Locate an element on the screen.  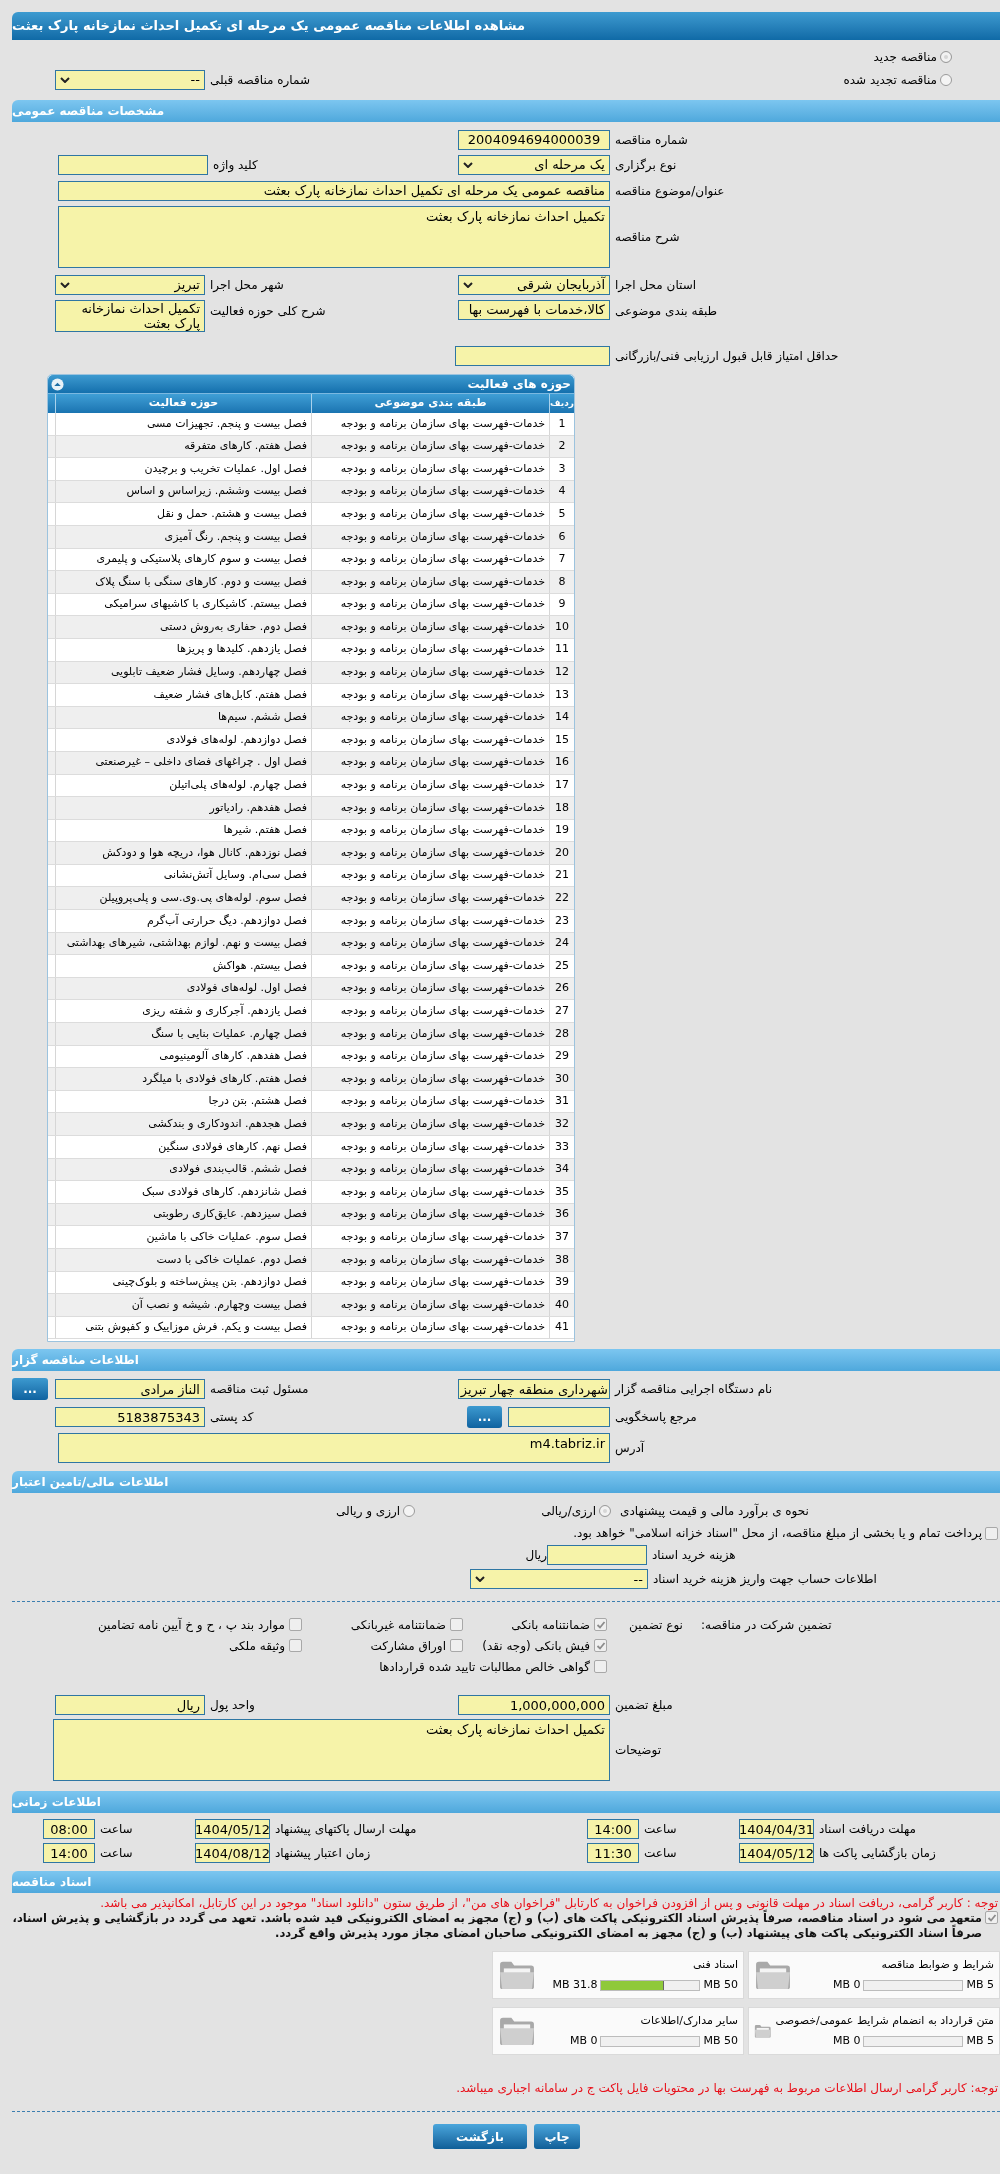
table-cell: فصل یازدهم. کلیدها و پریزها is located at coordinates (183, 649).